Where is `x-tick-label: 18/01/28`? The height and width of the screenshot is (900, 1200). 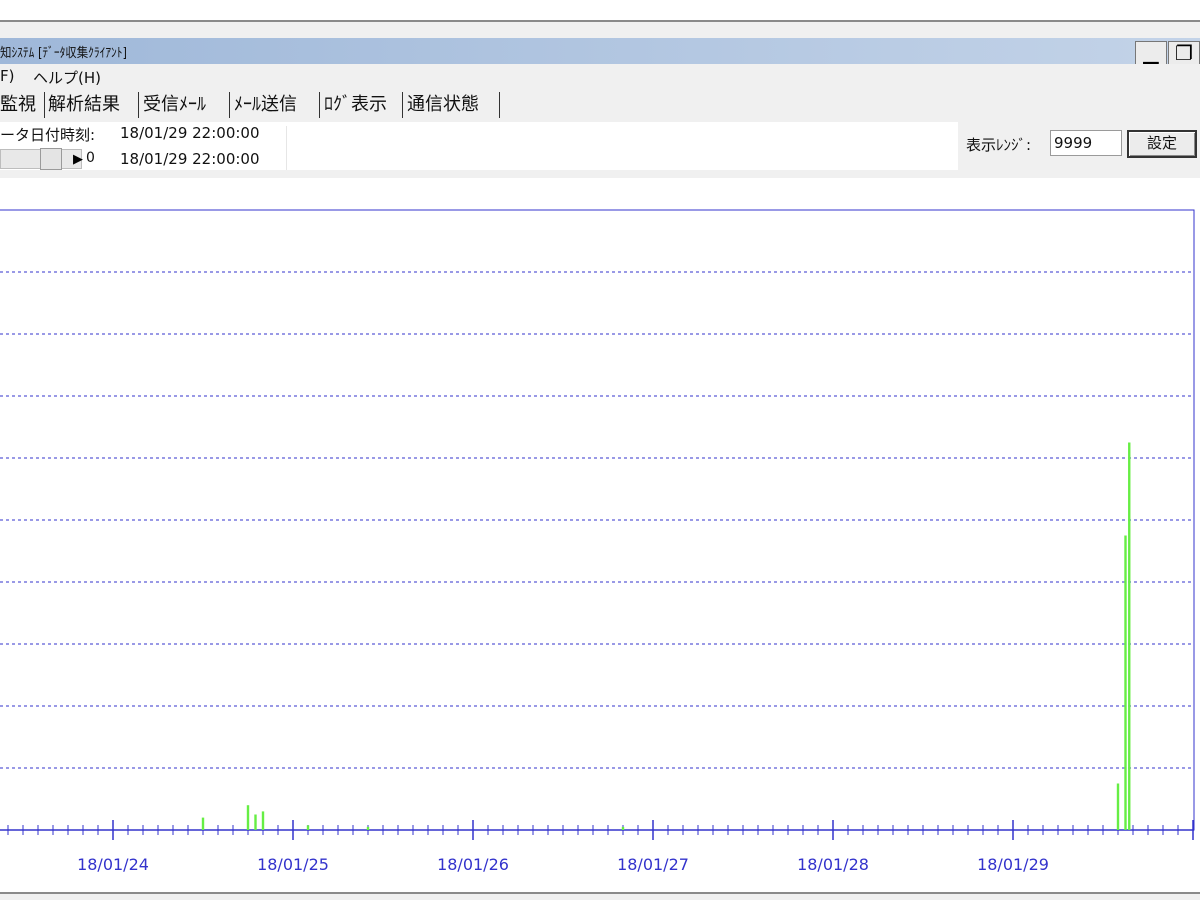 x-tick-label: 18/01/28 is located at coordinates (833, 864).